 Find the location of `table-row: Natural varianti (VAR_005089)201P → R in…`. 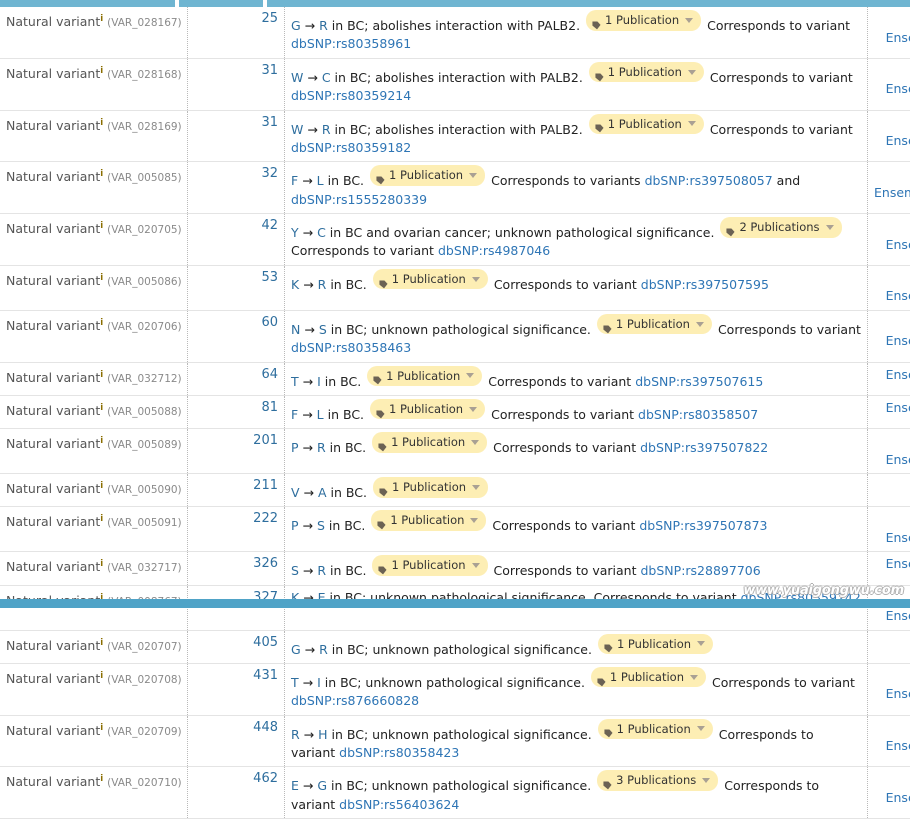

table-row: Natural varianti (VAR_005089)201P → R in… is located at coordinates (455, 451).